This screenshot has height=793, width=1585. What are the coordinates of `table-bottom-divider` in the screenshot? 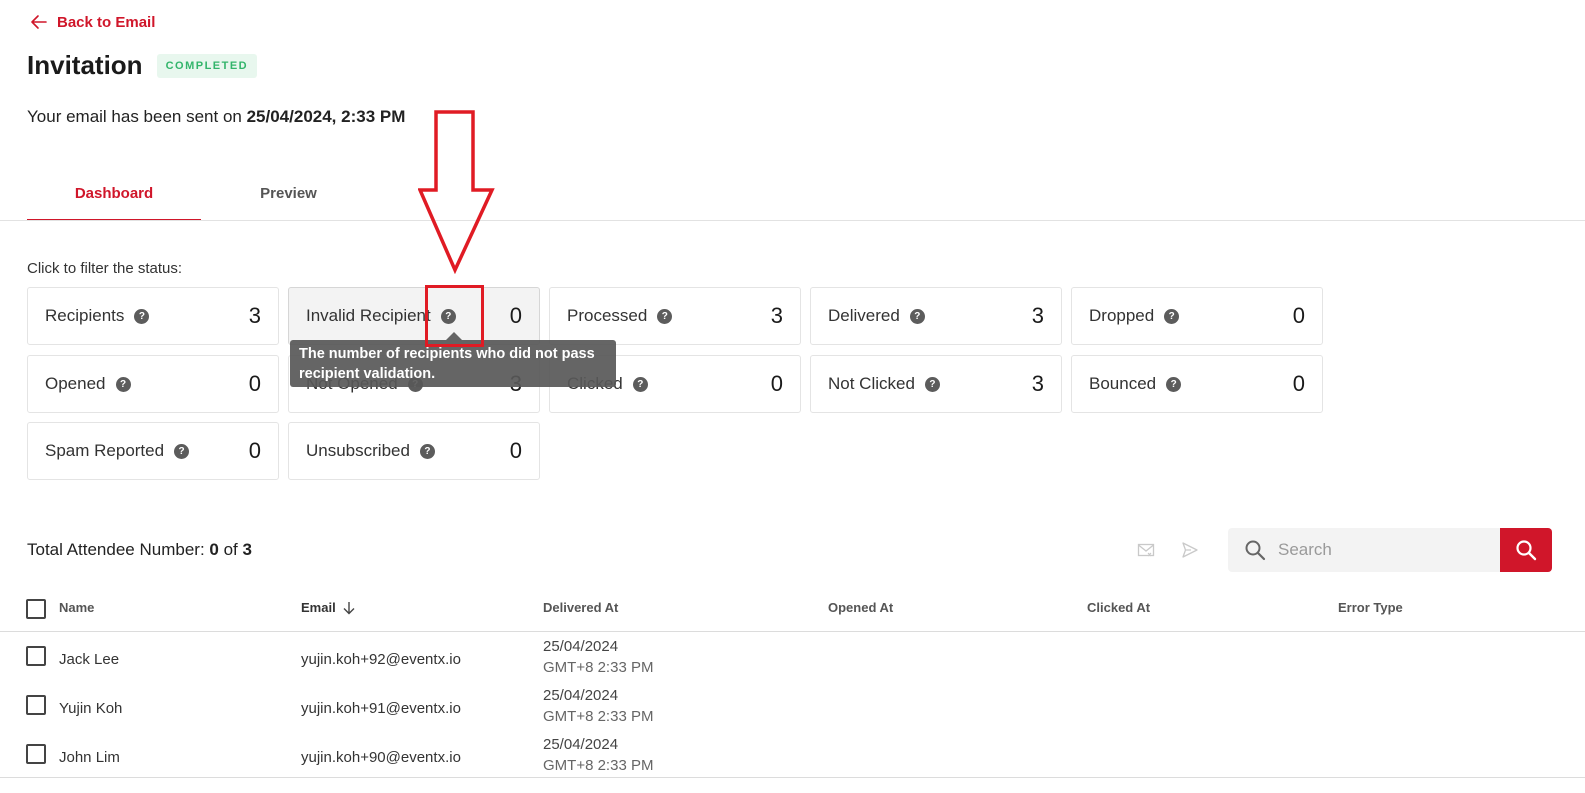 It's located at (792, 777).